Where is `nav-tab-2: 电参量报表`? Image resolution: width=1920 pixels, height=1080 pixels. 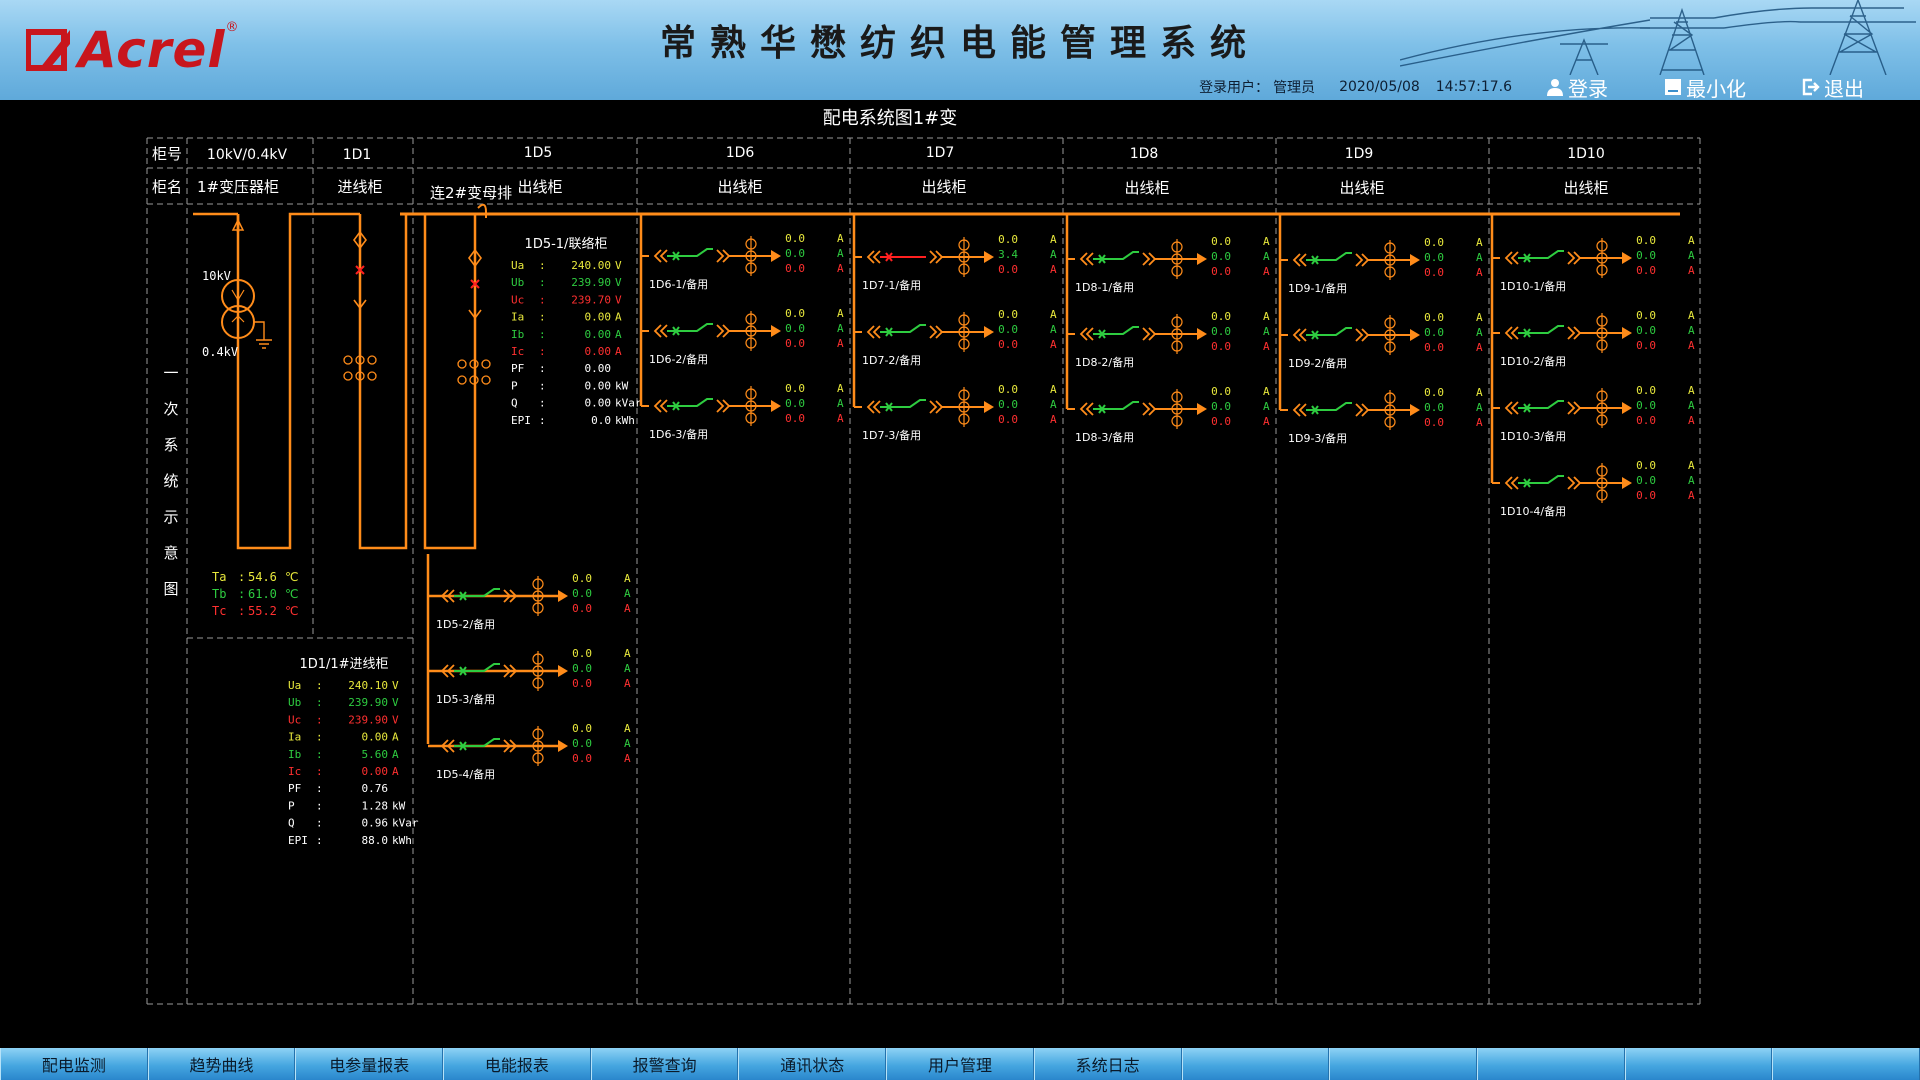
nav-tab-2: 电参量报表 is located at coordinates (369, 1064).